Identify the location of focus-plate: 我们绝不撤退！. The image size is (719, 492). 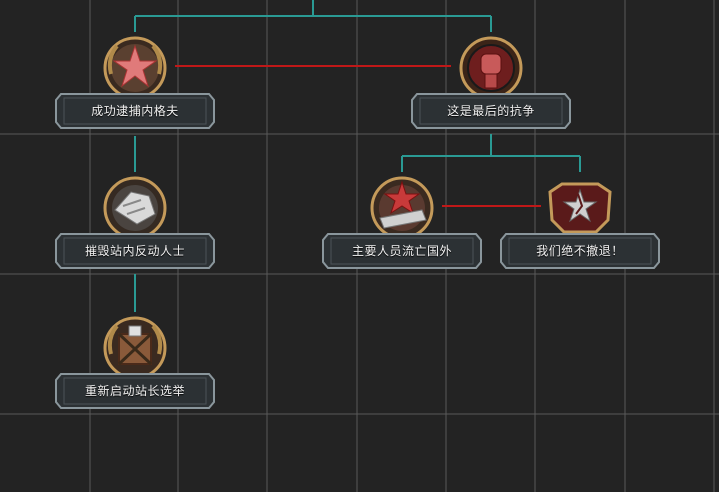
(580, 251).